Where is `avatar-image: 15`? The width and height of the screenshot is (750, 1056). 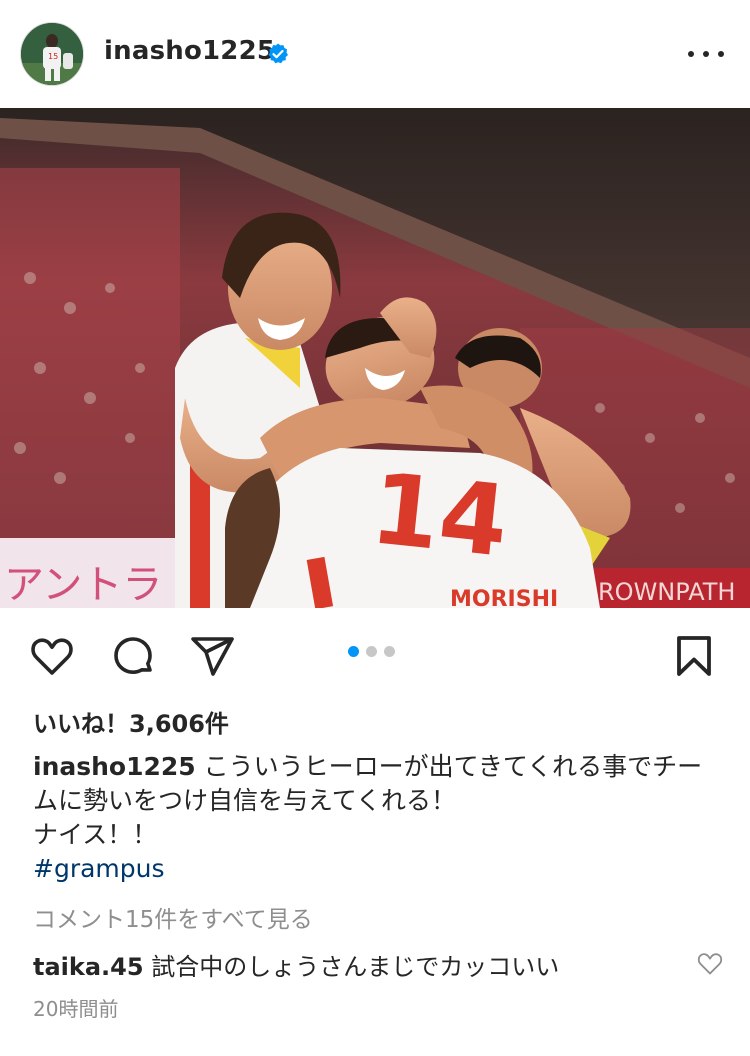 avatar-image: 15 is located at coordinates (52, 54).